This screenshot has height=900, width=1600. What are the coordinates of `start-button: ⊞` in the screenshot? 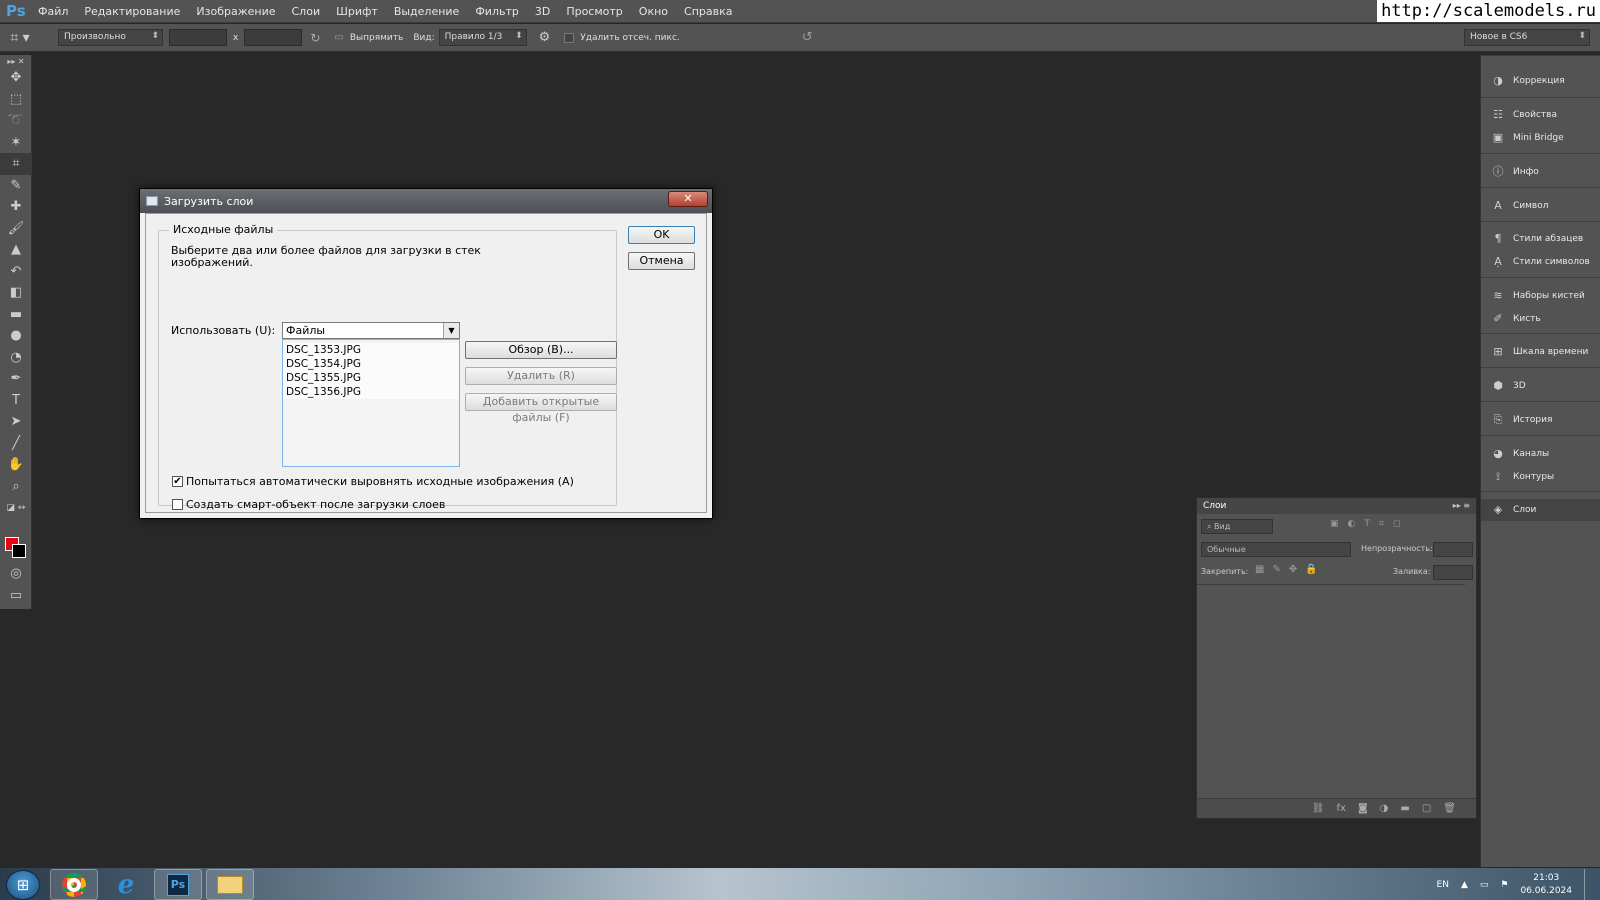 It's located at (23, 885).